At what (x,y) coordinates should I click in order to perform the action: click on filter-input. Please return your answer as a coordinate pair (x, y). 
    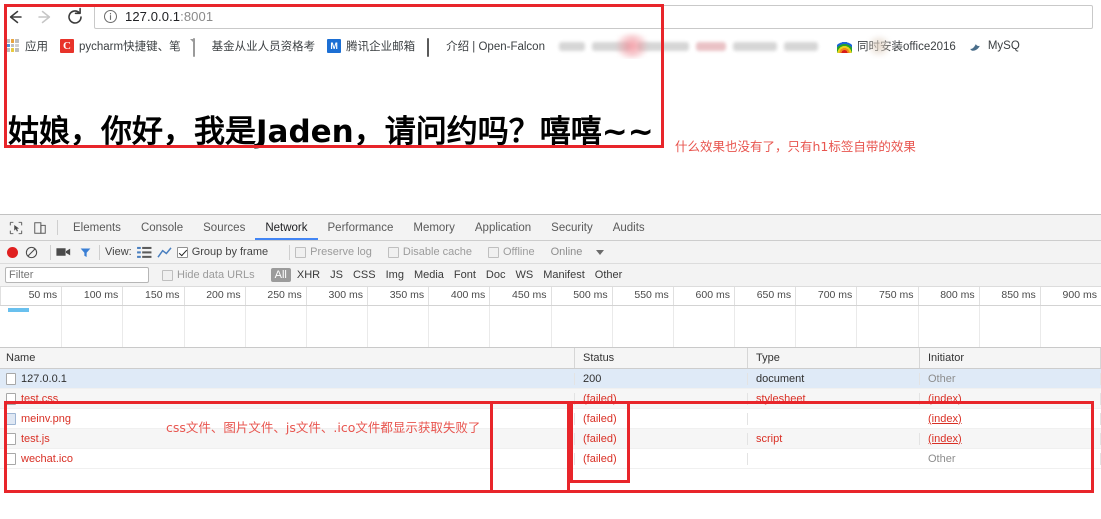
    Looking at the image, I should click on (77, 275).